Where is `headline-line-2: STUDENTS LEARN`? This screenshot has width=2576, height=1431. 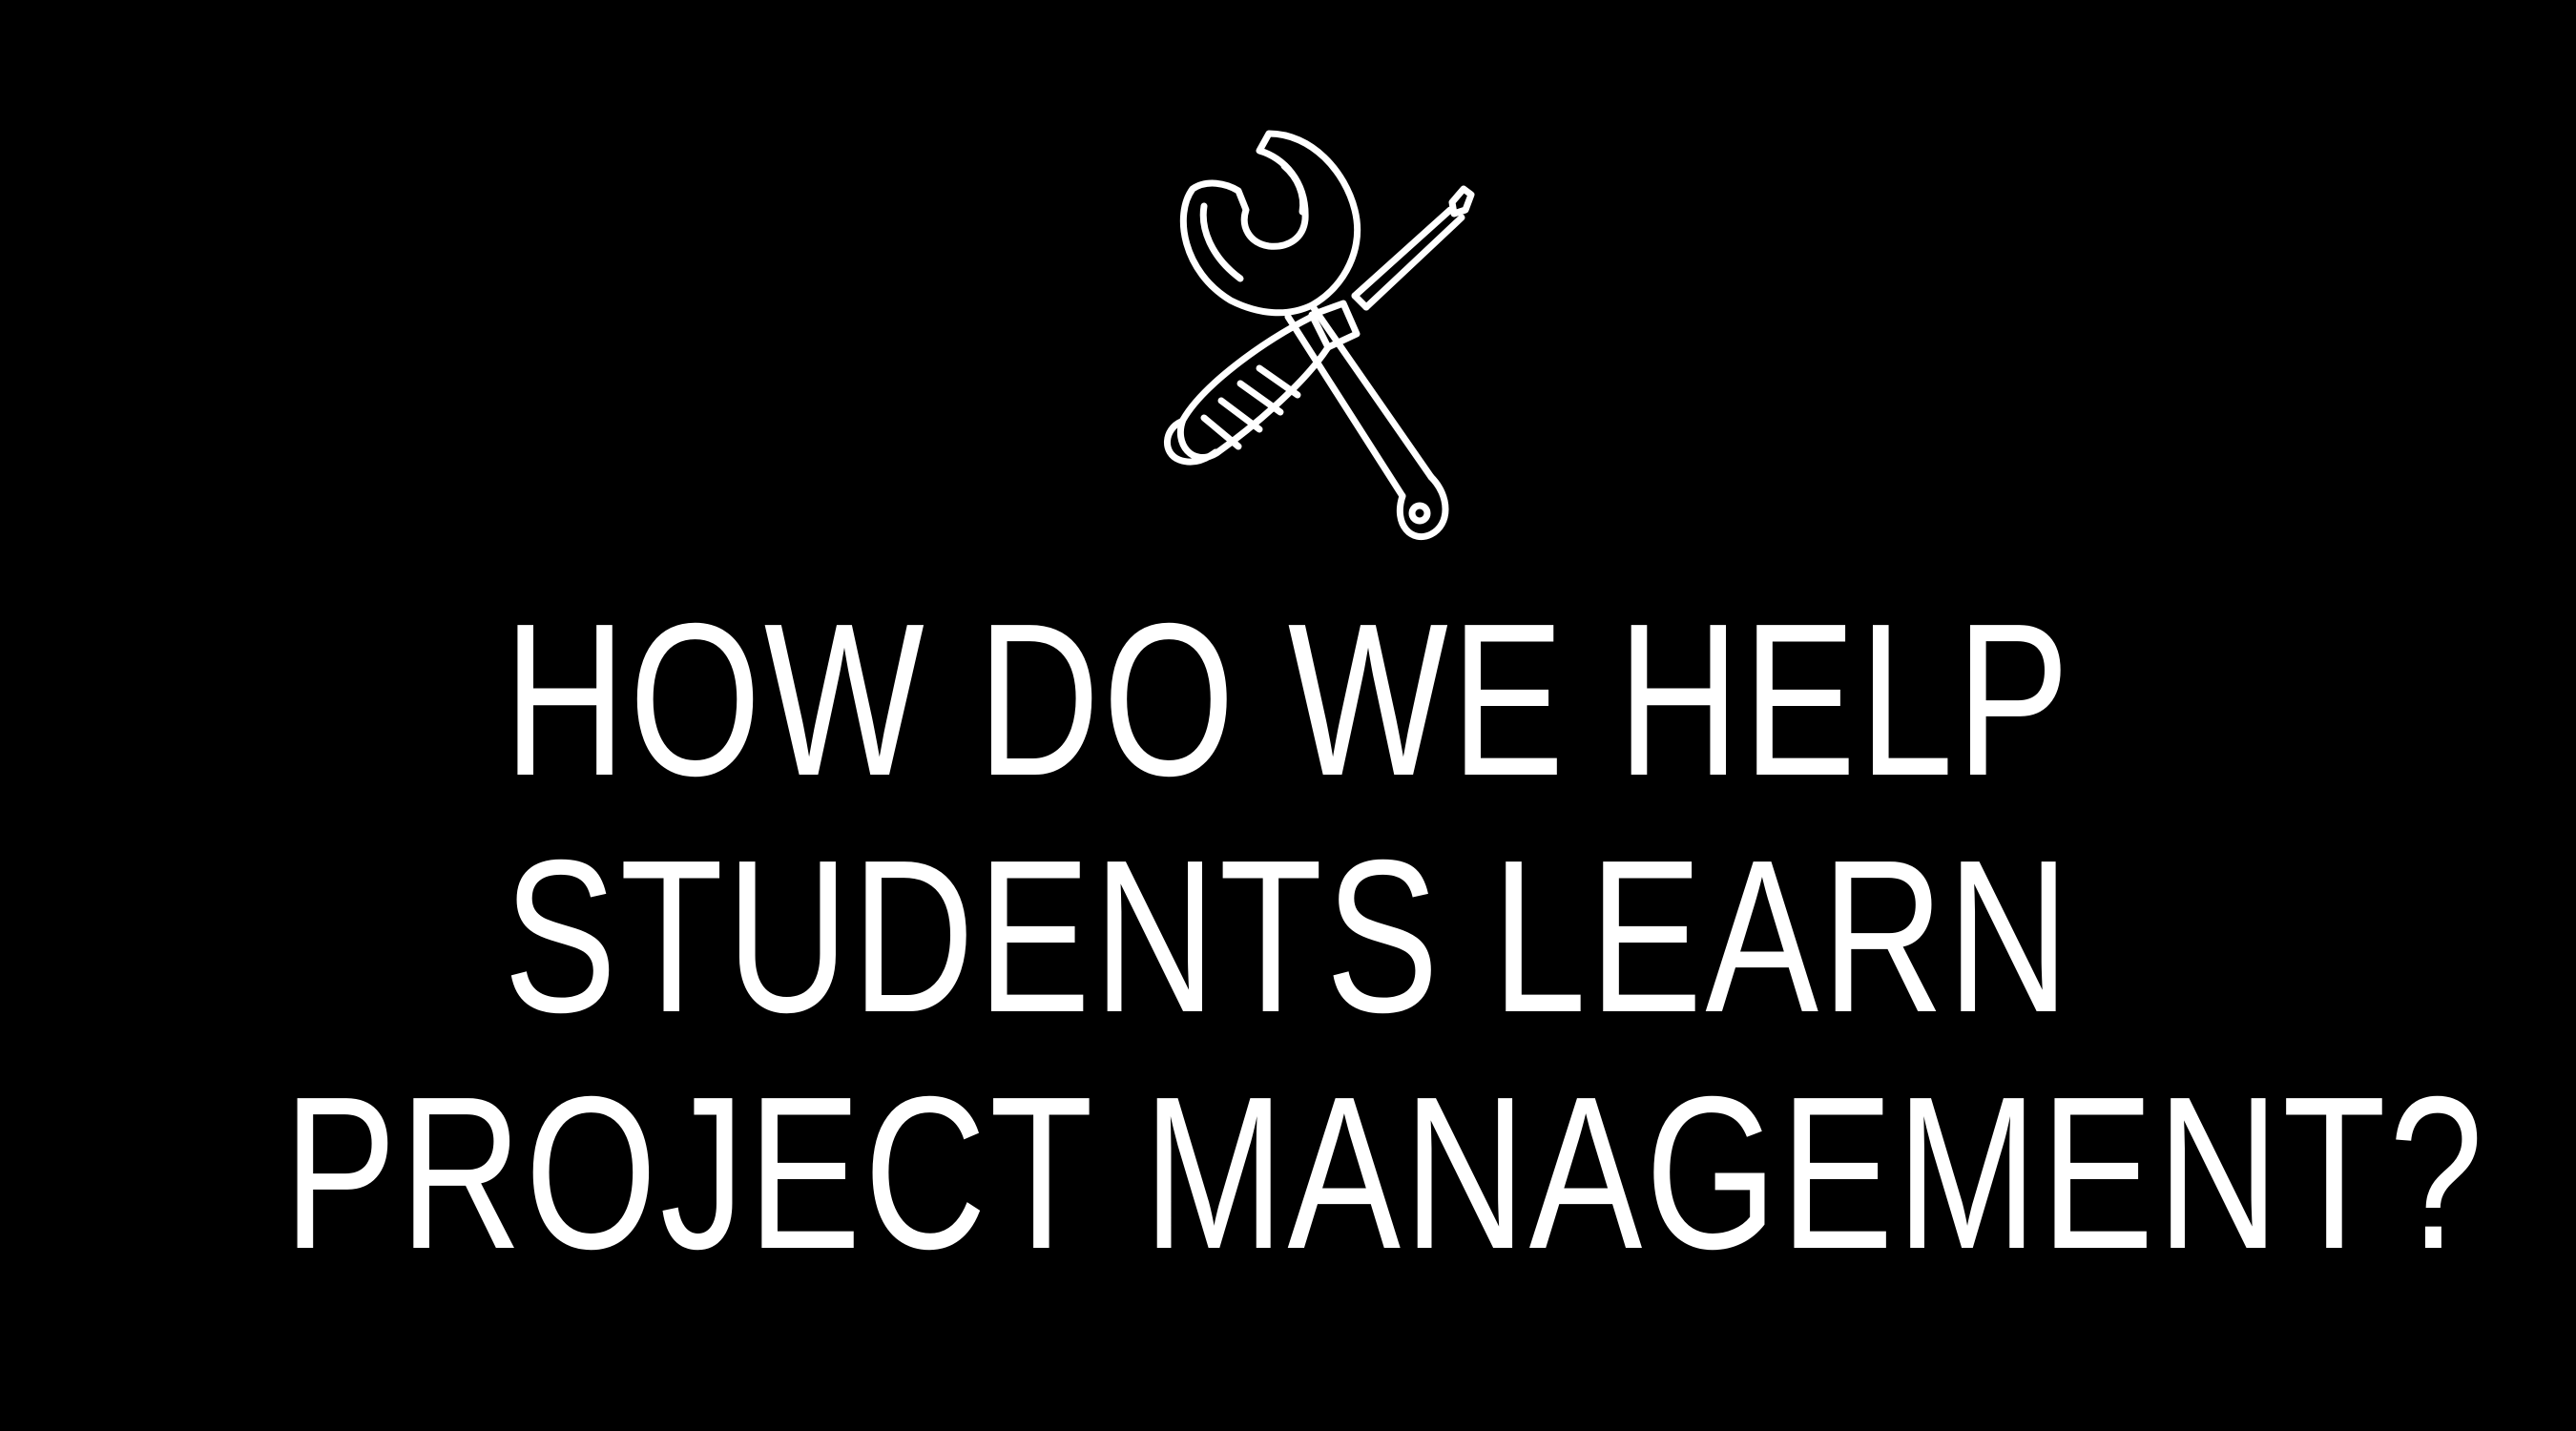 headline-line-2: STUDENTS LEARN is located at coordinates (1288, 937).